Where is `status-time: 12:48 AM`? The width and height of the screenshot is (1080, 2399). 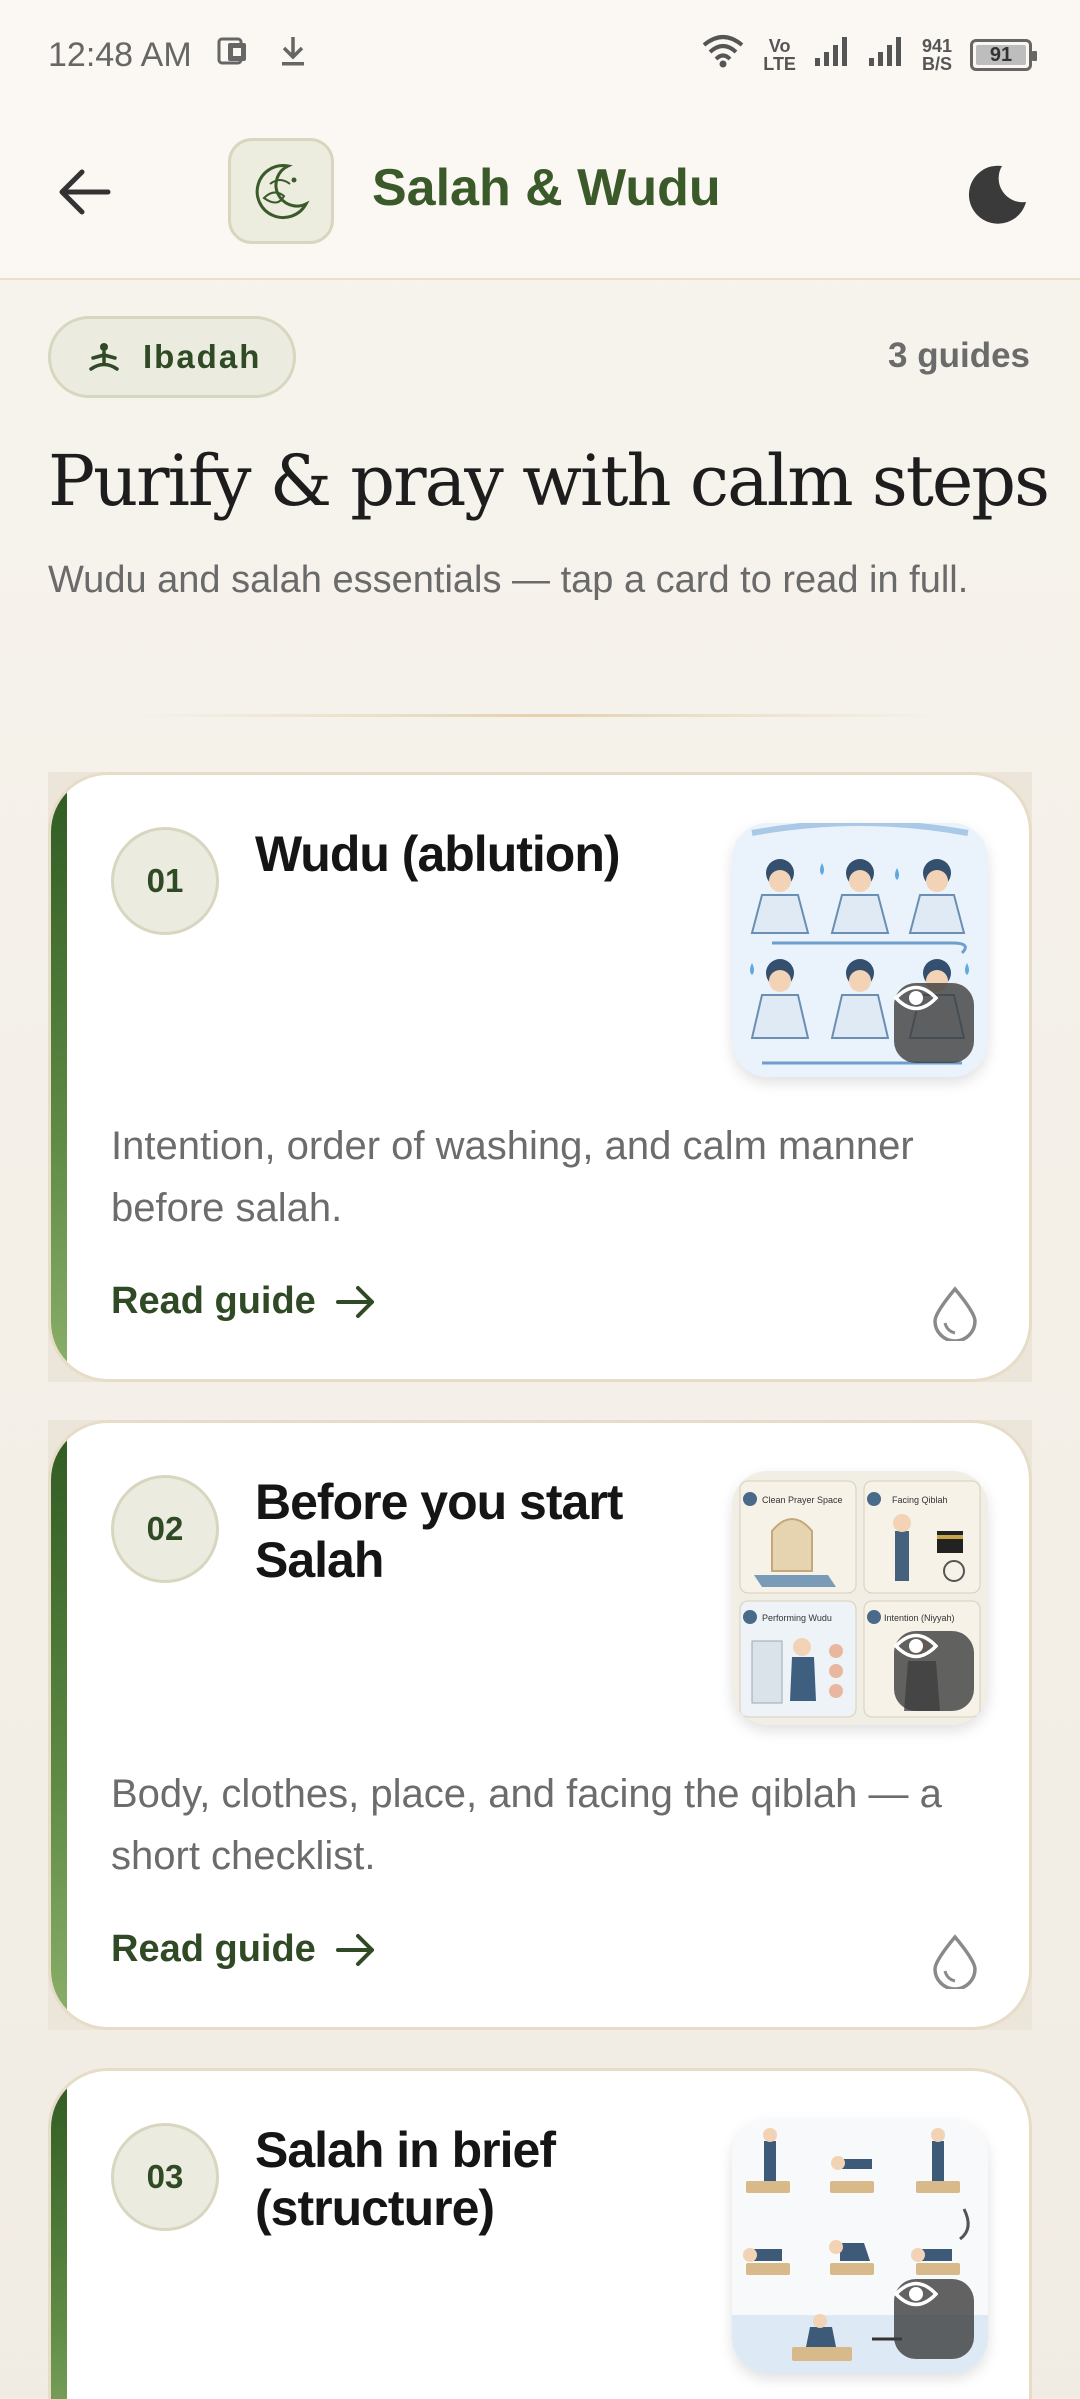 status-time: 12:48 AM is located at coordinates (120, 54).